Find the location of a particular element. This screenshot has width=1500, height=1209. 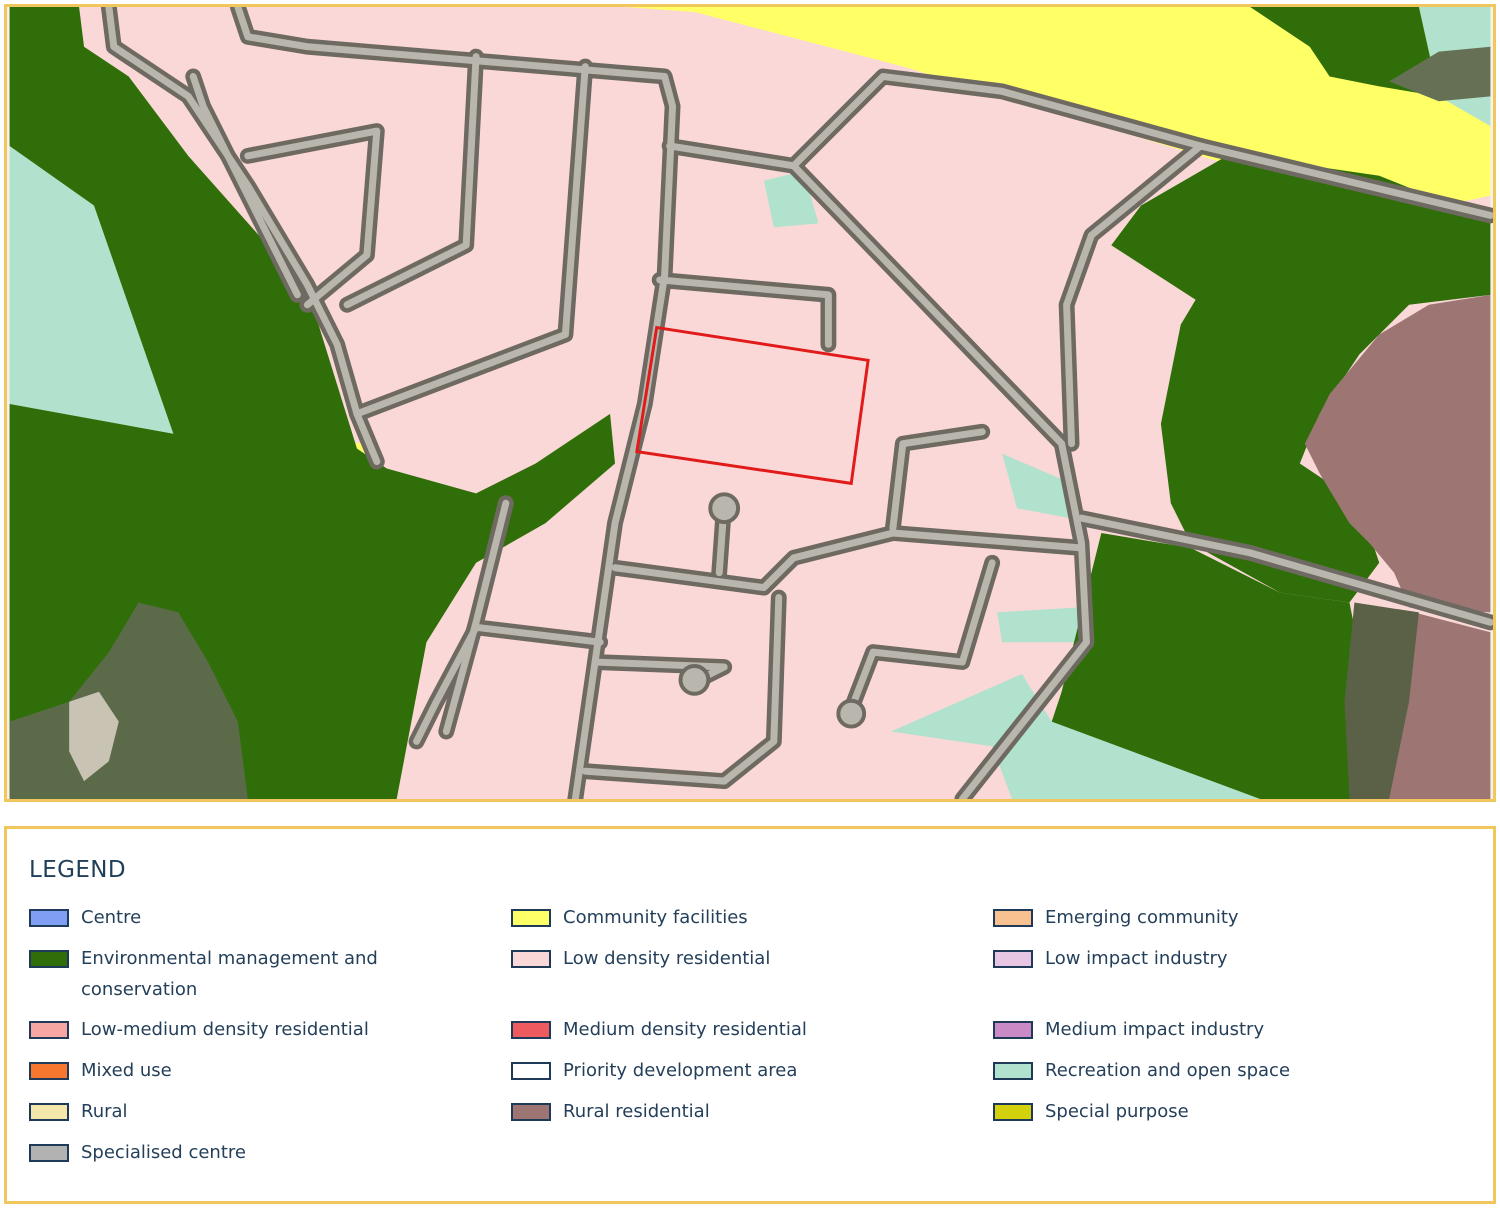

legend-item: Low impact industry is located at coordinates (1179, 961).